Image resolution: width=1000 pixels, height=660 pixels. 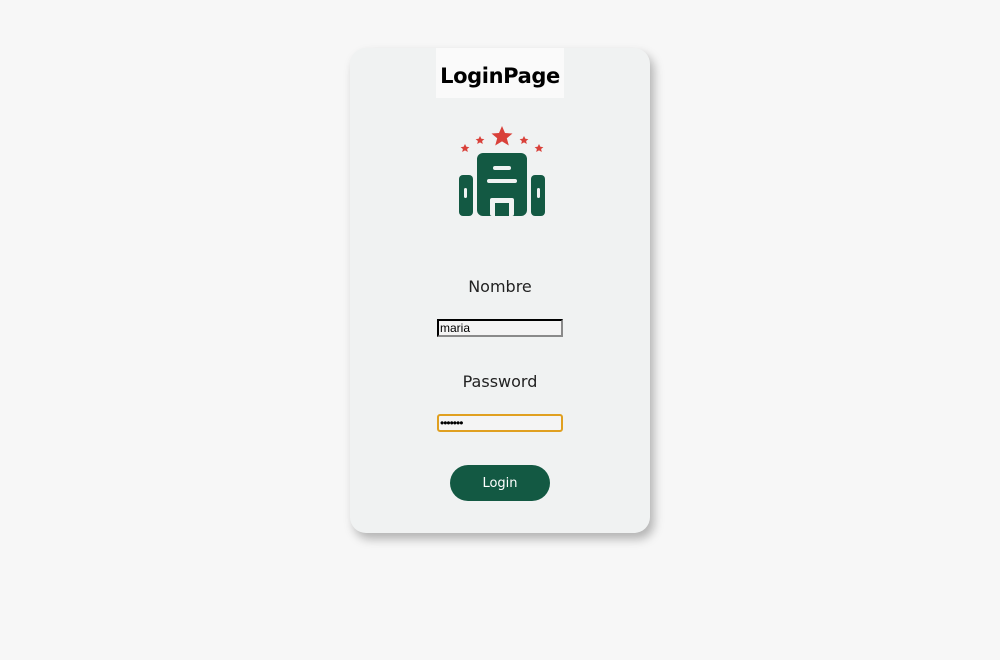 What do you see at coordinates (465, 148) in the screenshot?
I see `star-left-outer-icon` at bounding box center [465, 148].